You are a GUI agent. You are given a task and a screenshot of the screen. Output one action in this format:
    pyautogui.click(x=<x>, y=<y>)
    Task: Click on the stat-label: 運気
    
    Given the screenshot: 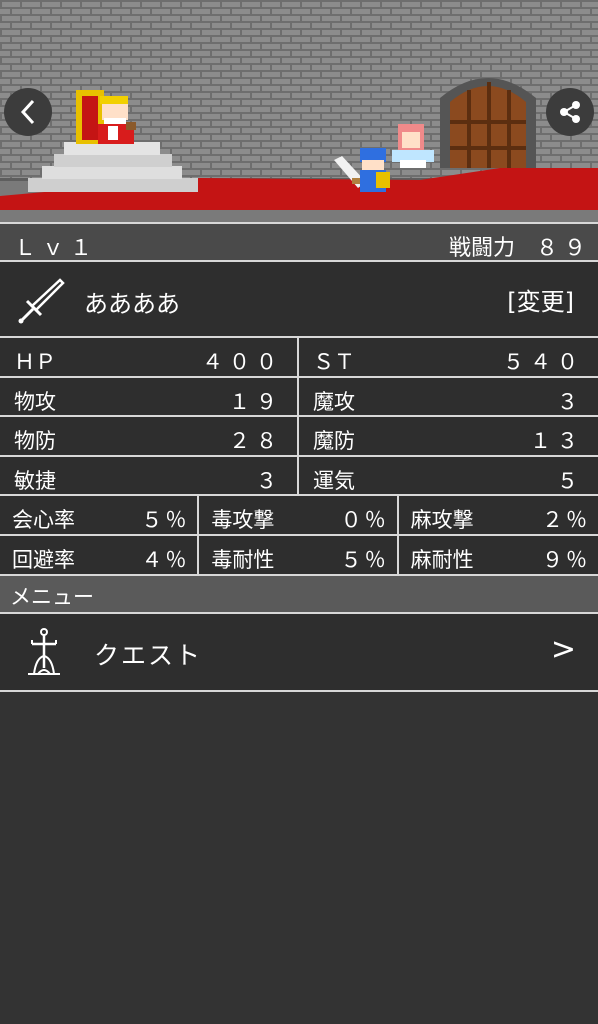 What is the action you would take?
    pyautogui.click(x=334, y=480)
    